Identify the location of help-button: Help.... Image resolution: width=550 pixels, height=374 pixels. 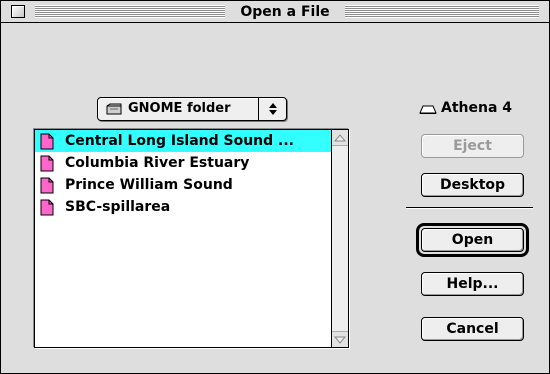
(472, 284).